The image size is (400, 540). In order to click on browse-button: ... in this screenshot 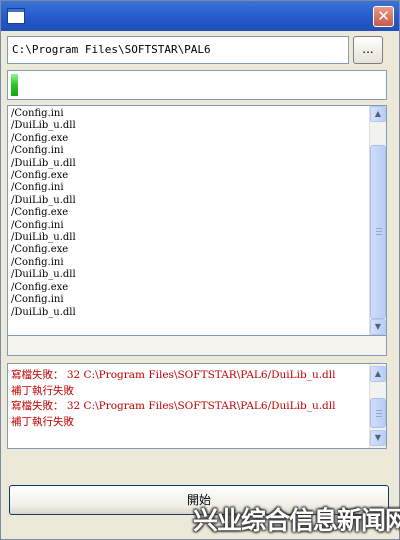, I will do `click(368, 50)`.